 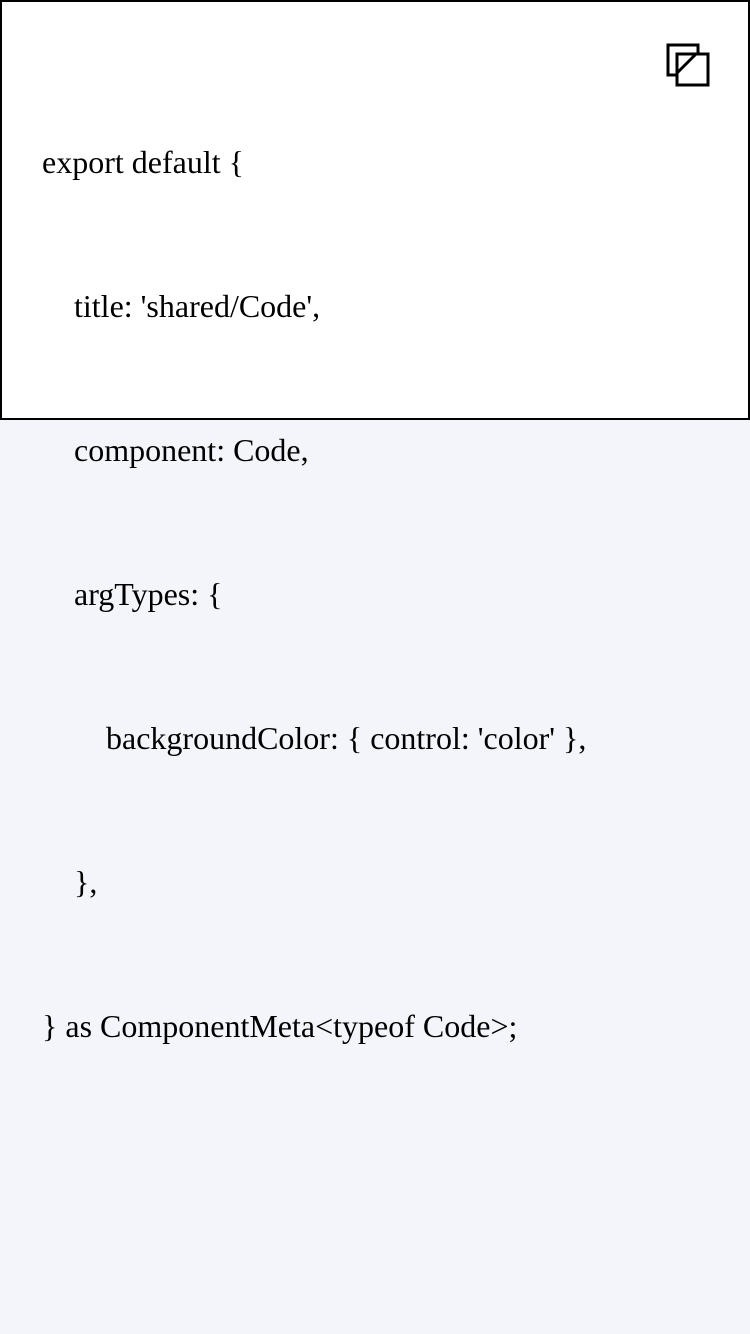 I want to click on code-line-1: export default {, so click(x=143, y=162).